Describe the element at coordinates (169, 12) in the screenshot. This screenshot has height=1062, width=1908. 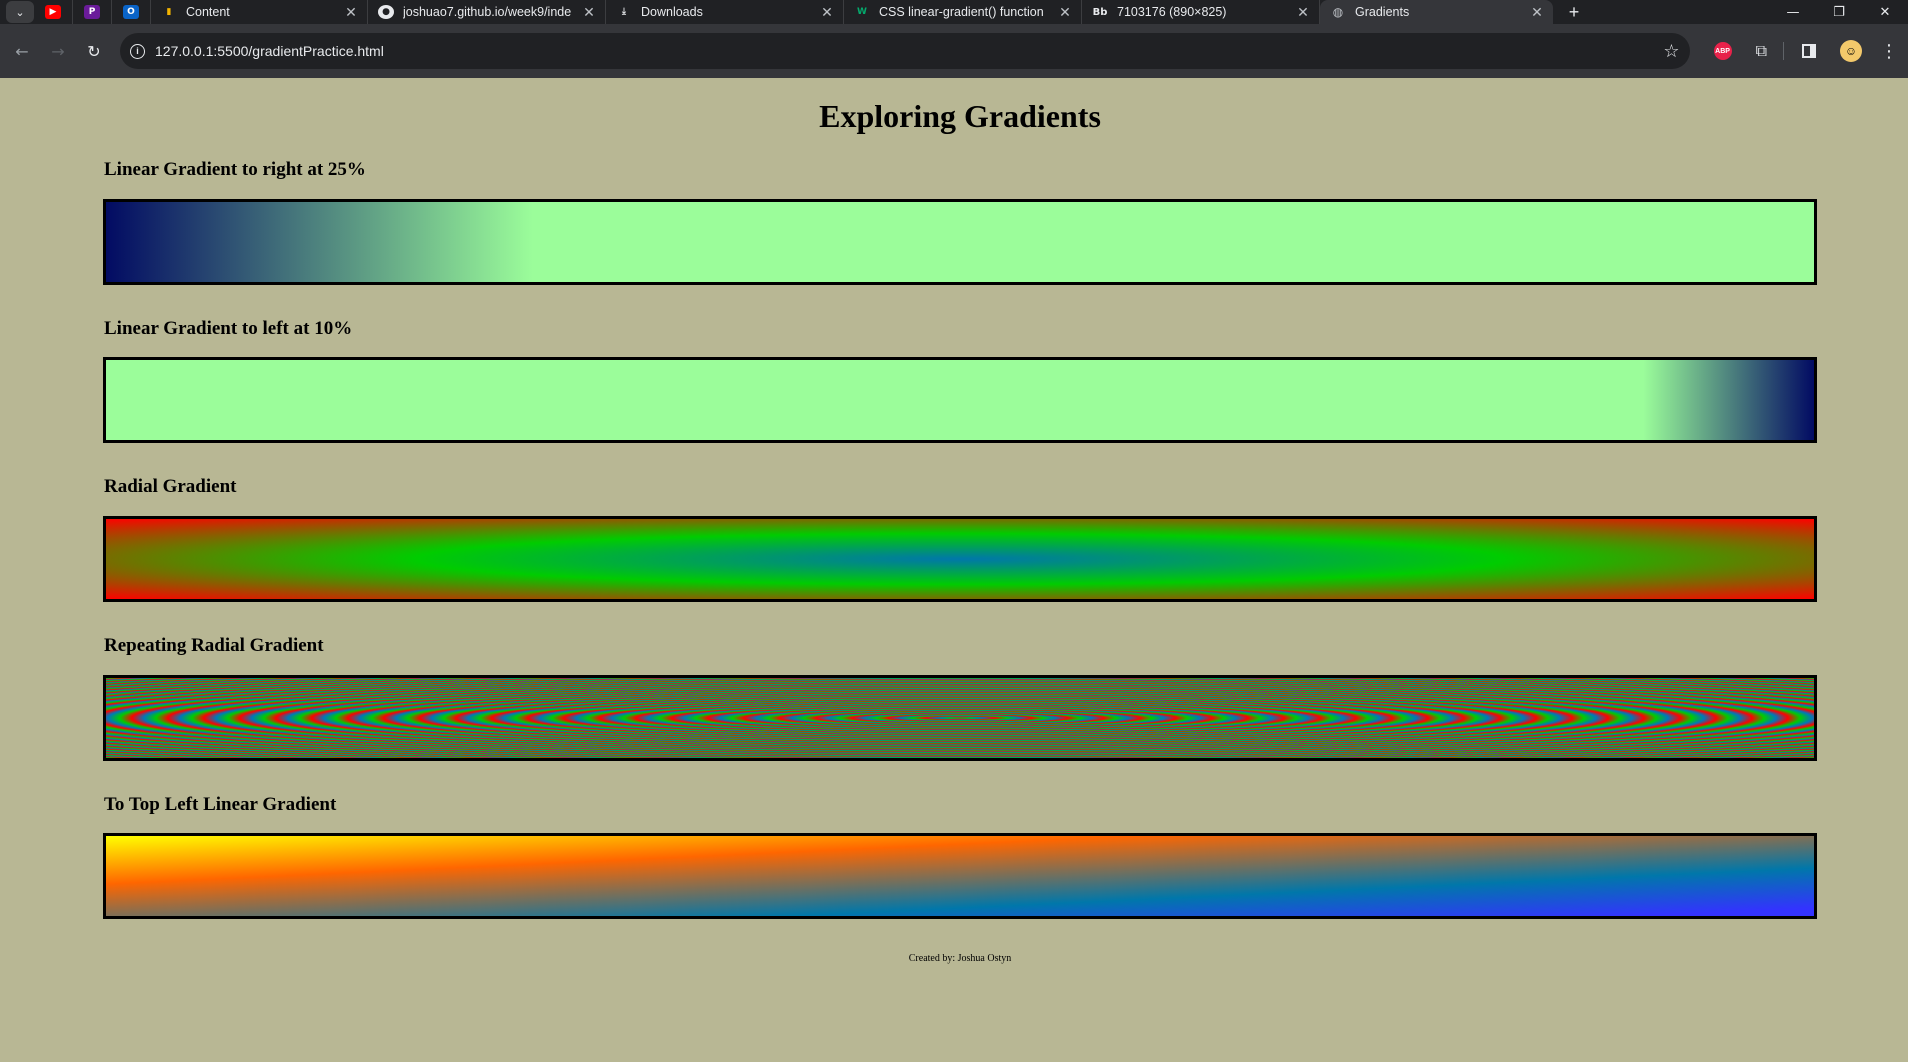
I see `chart-icon: ▮` at that location.